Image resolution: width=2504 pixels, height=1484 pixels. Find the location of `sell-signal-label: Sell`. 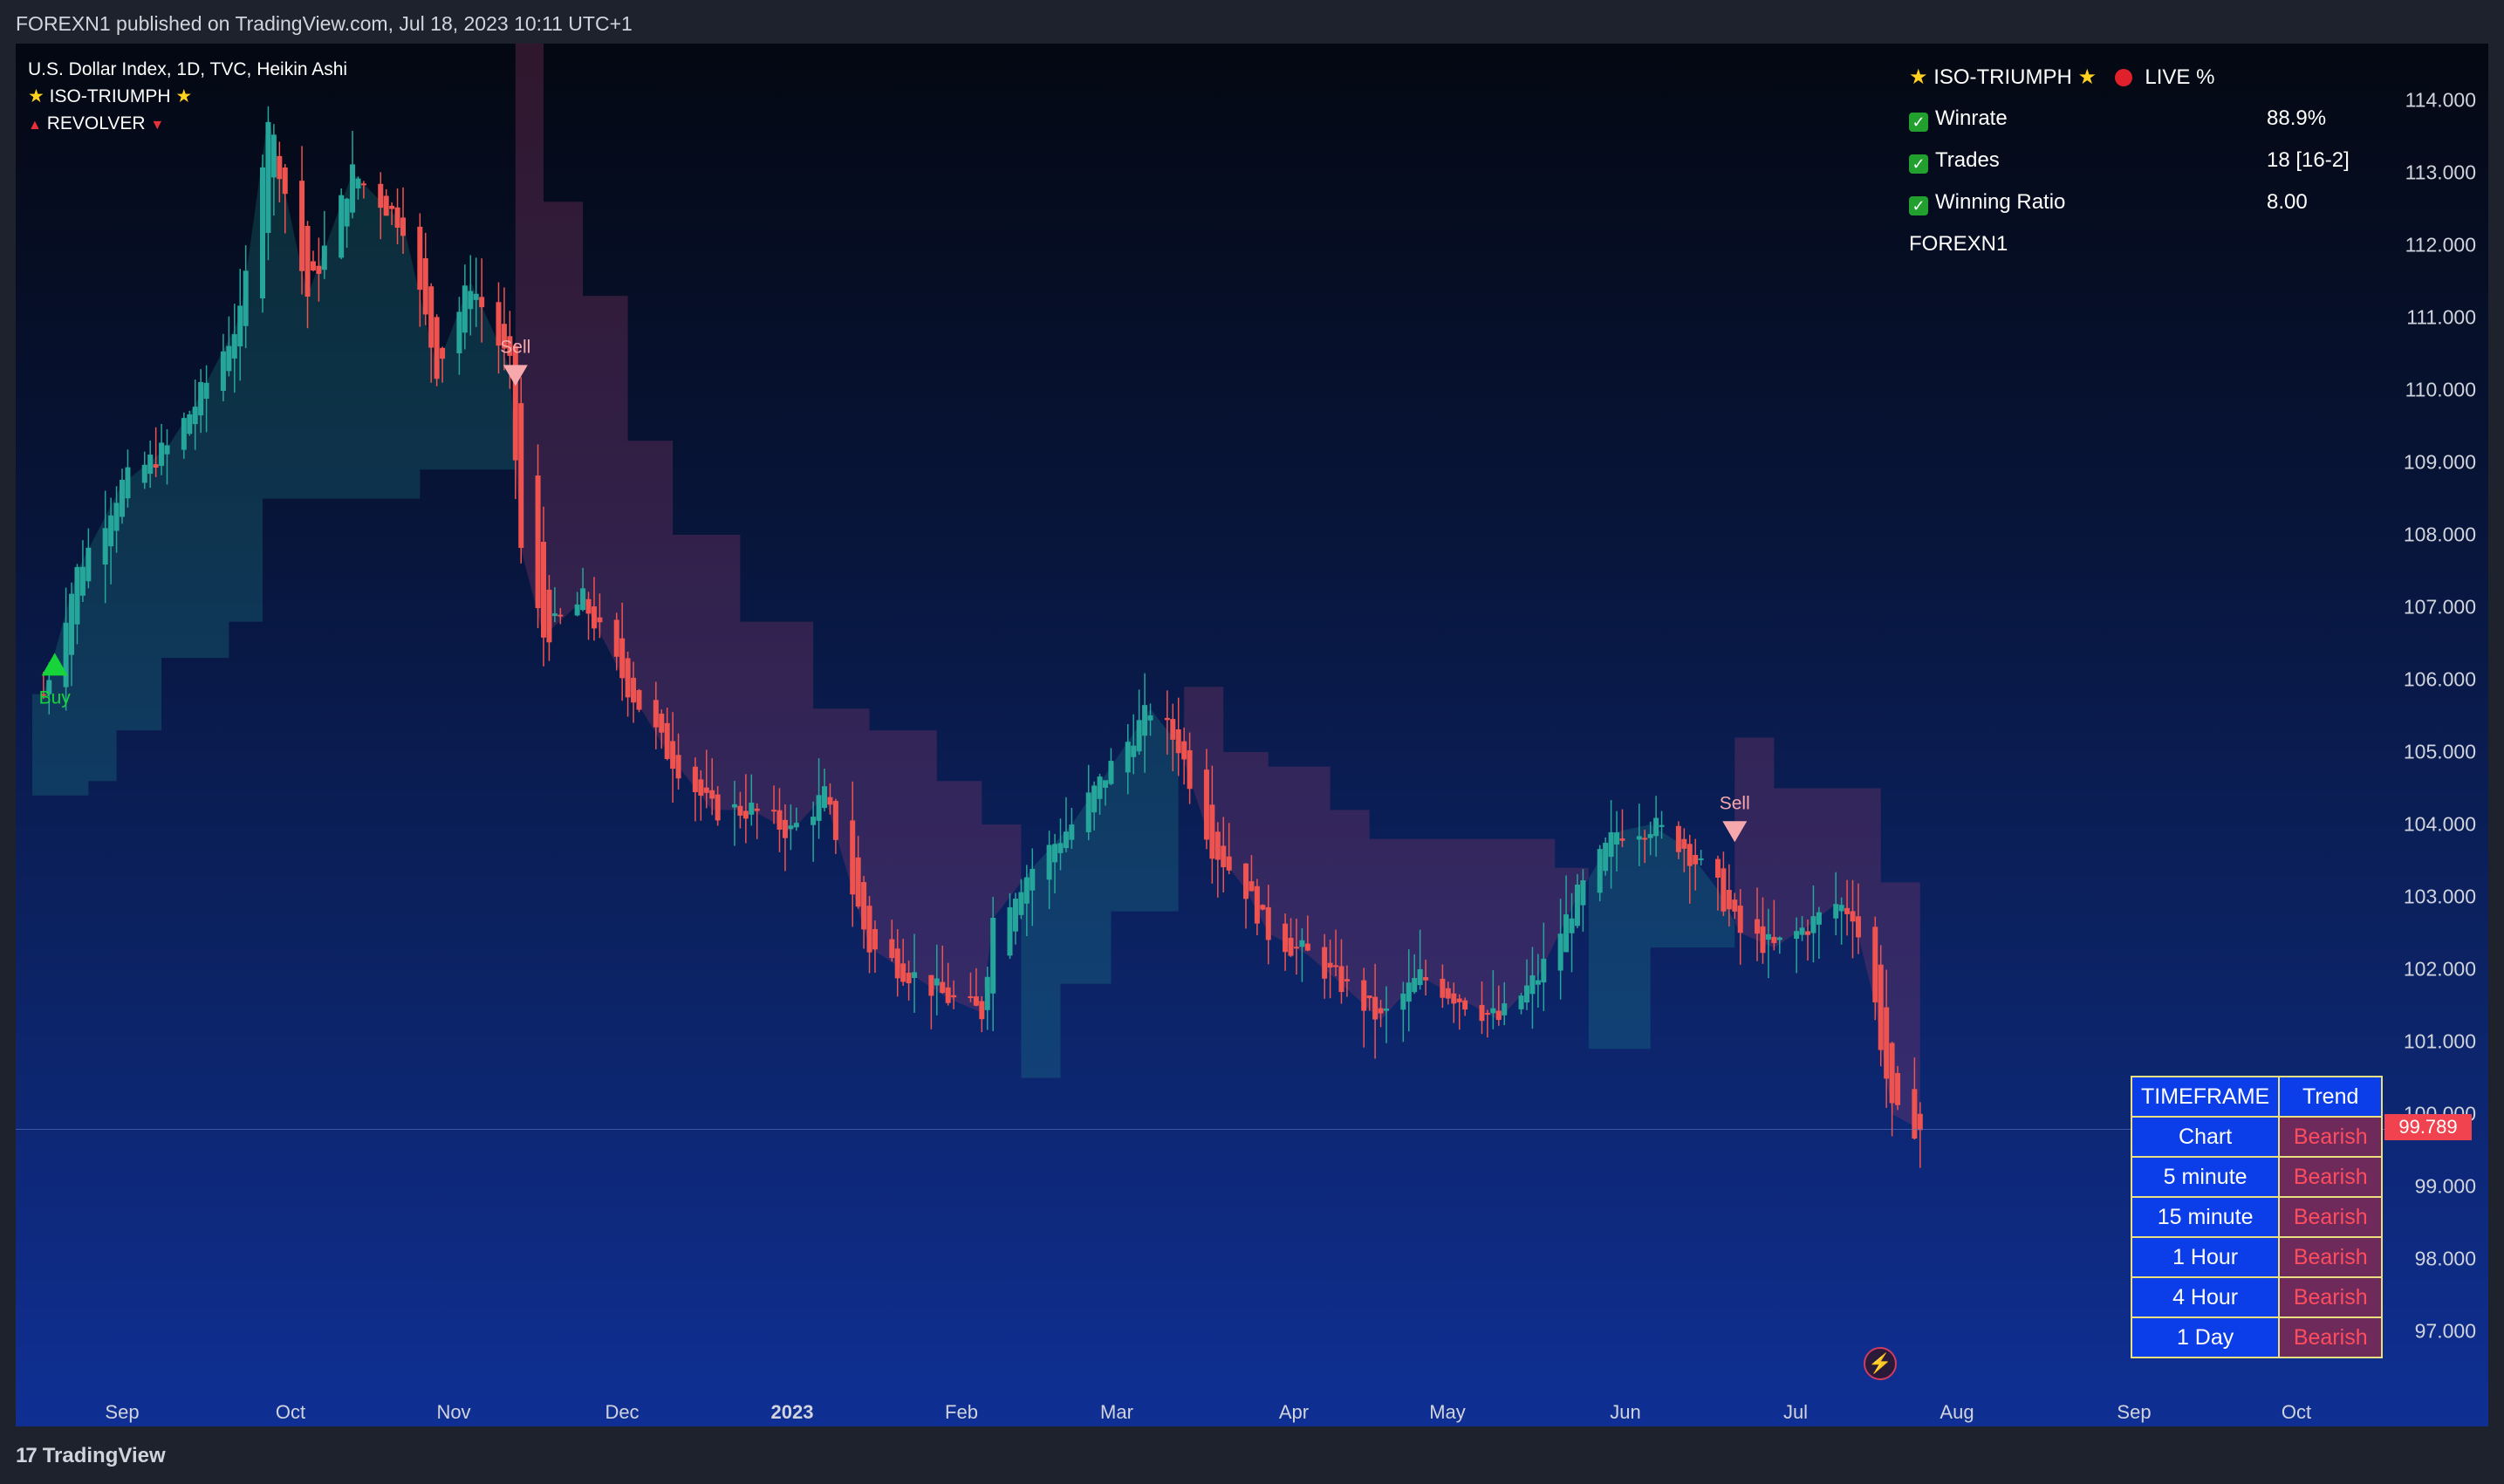

sell-signal-label: Sell is located at coordinates (1735, 803).